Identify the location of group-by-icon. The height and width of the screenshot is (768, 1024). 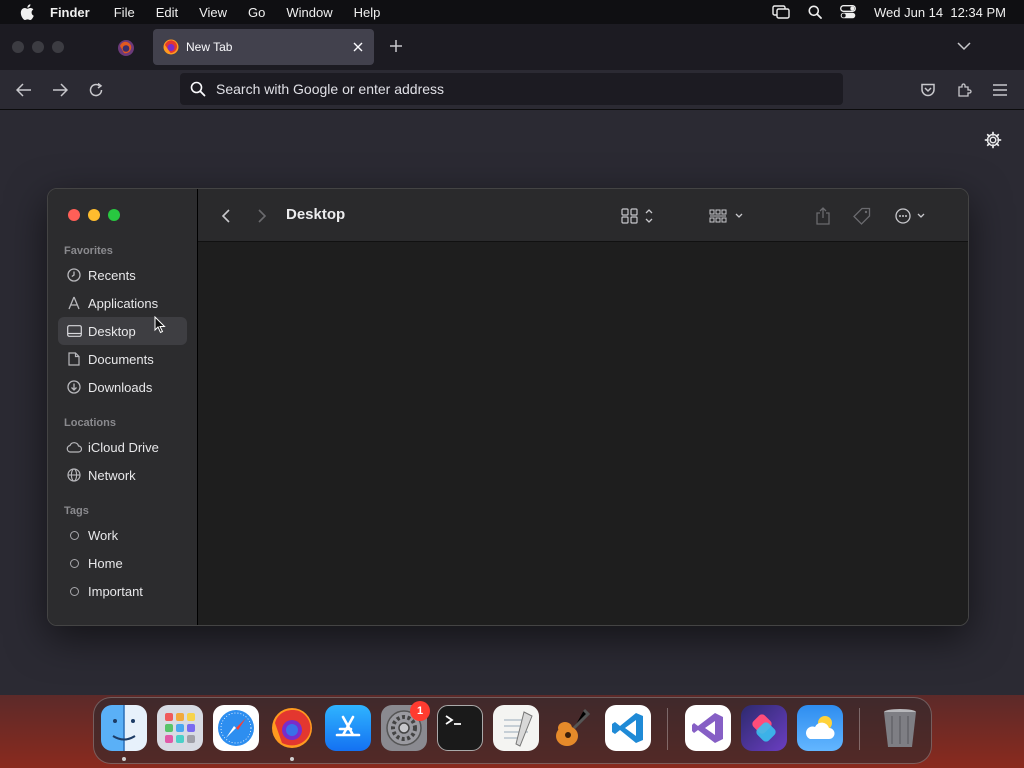
(727, 216).